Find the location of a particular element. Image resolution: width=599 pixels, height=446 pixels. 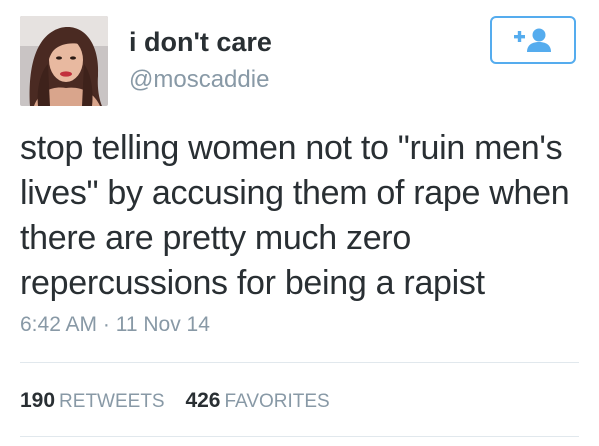

user-handle: @moscaddie is located at coordinates (199, 80).